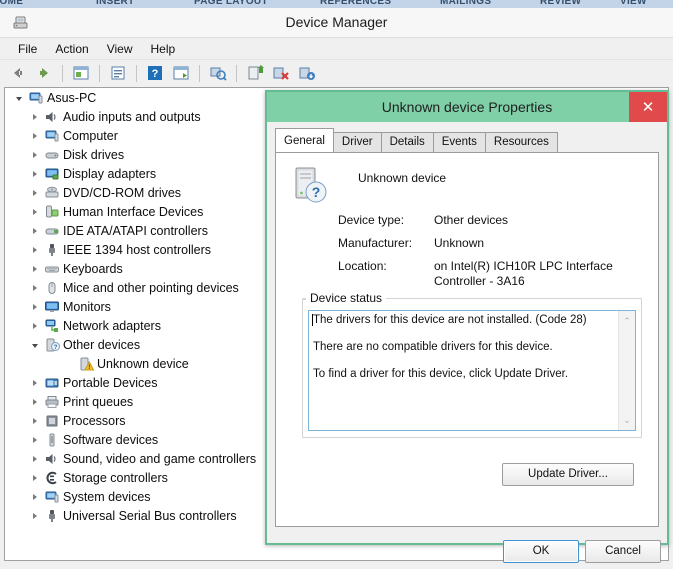 The width and height of the screenshot is (673, 569). I want to click on tree-item-label: Computer, so click(90, 135).